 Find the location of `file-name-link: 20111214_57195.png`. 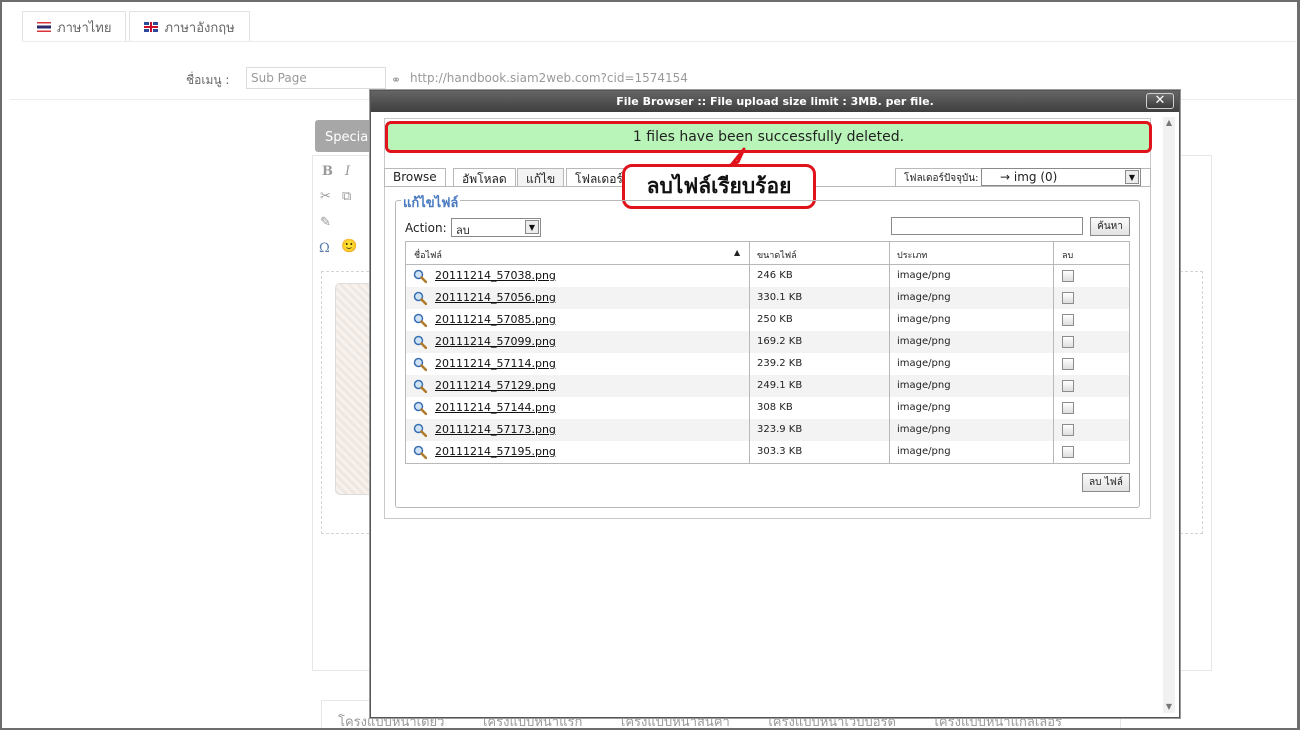

file-name-link: 20111214_57195.png is located at coordinates (495, 451).